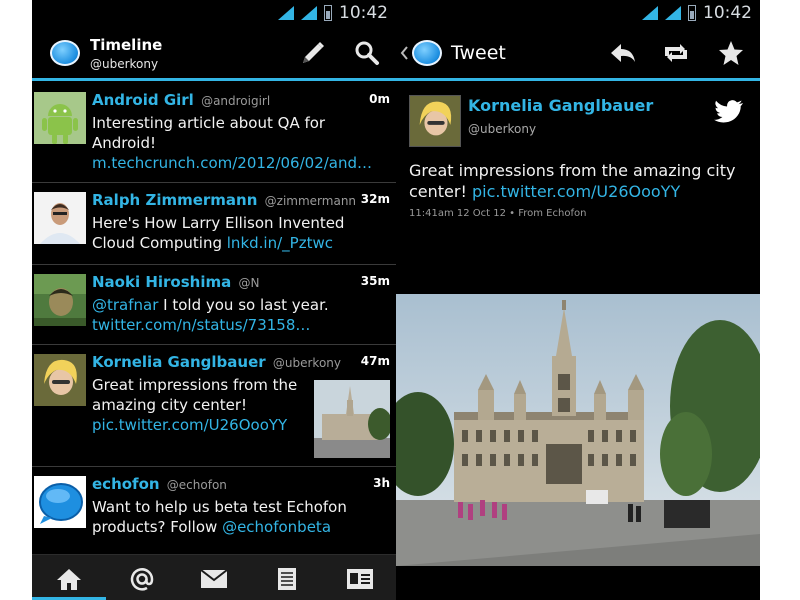  I want to click on chevron-left-icon, so click(404, 53).